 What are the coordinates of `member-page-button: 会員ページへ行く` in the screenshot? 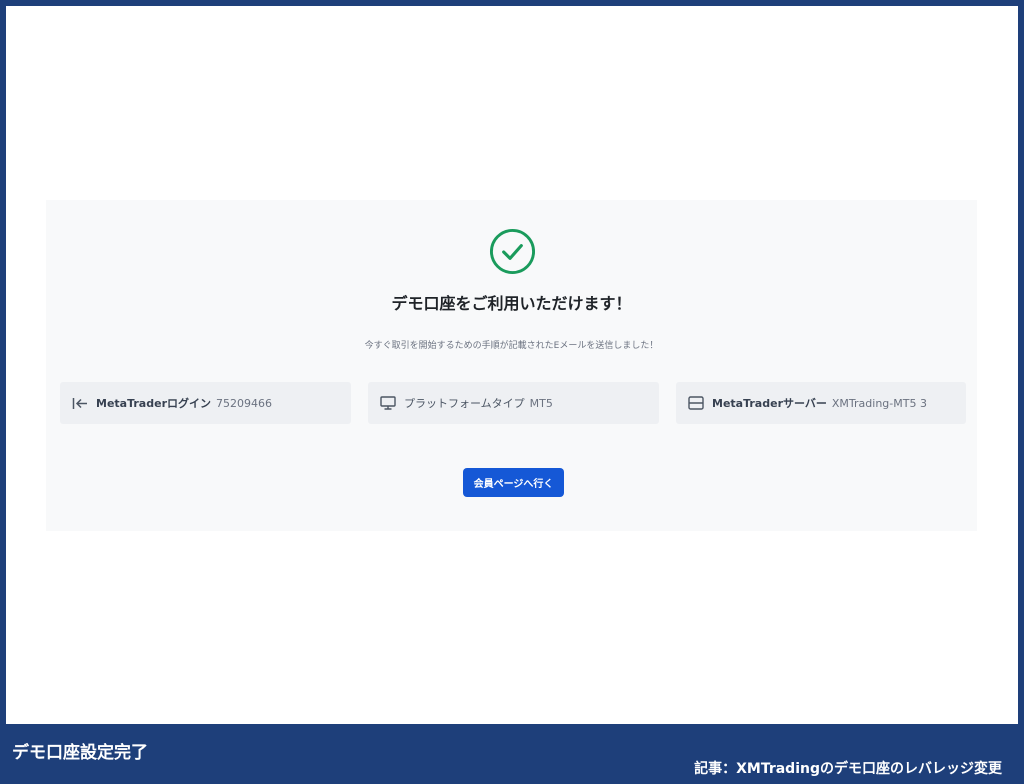 It's located at (513, 482).